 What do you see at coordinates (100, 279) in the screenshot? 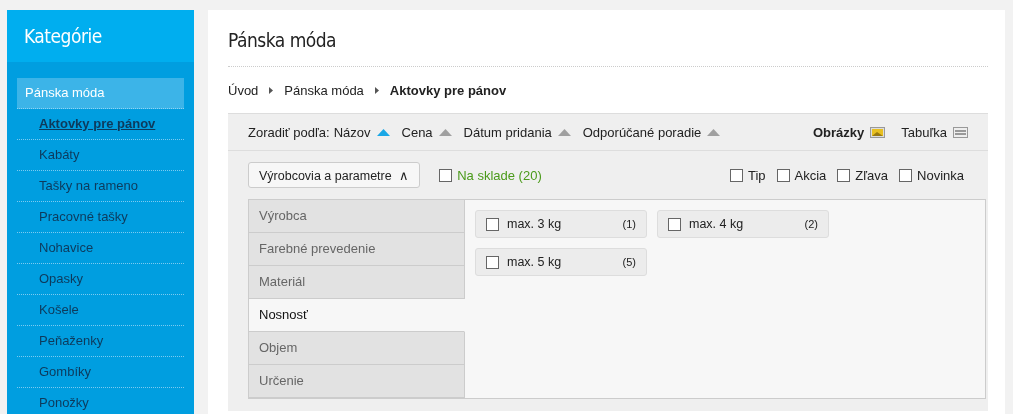
I see `subcategory-link: Opasky` at bounding box center [100, 279].